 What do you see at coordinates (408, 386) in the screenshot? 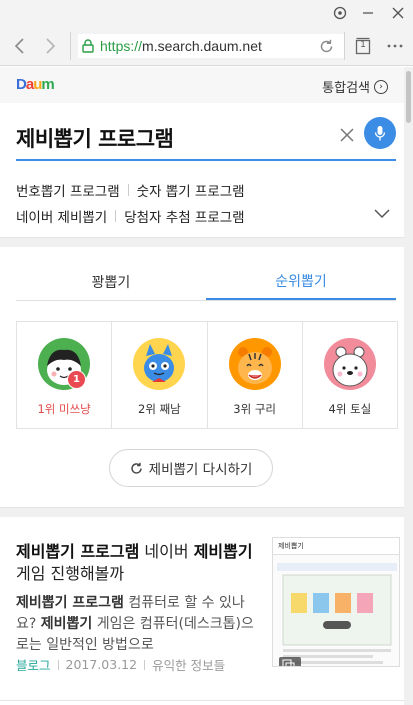
I see `scrollbar` at bounding box center [408, 386].